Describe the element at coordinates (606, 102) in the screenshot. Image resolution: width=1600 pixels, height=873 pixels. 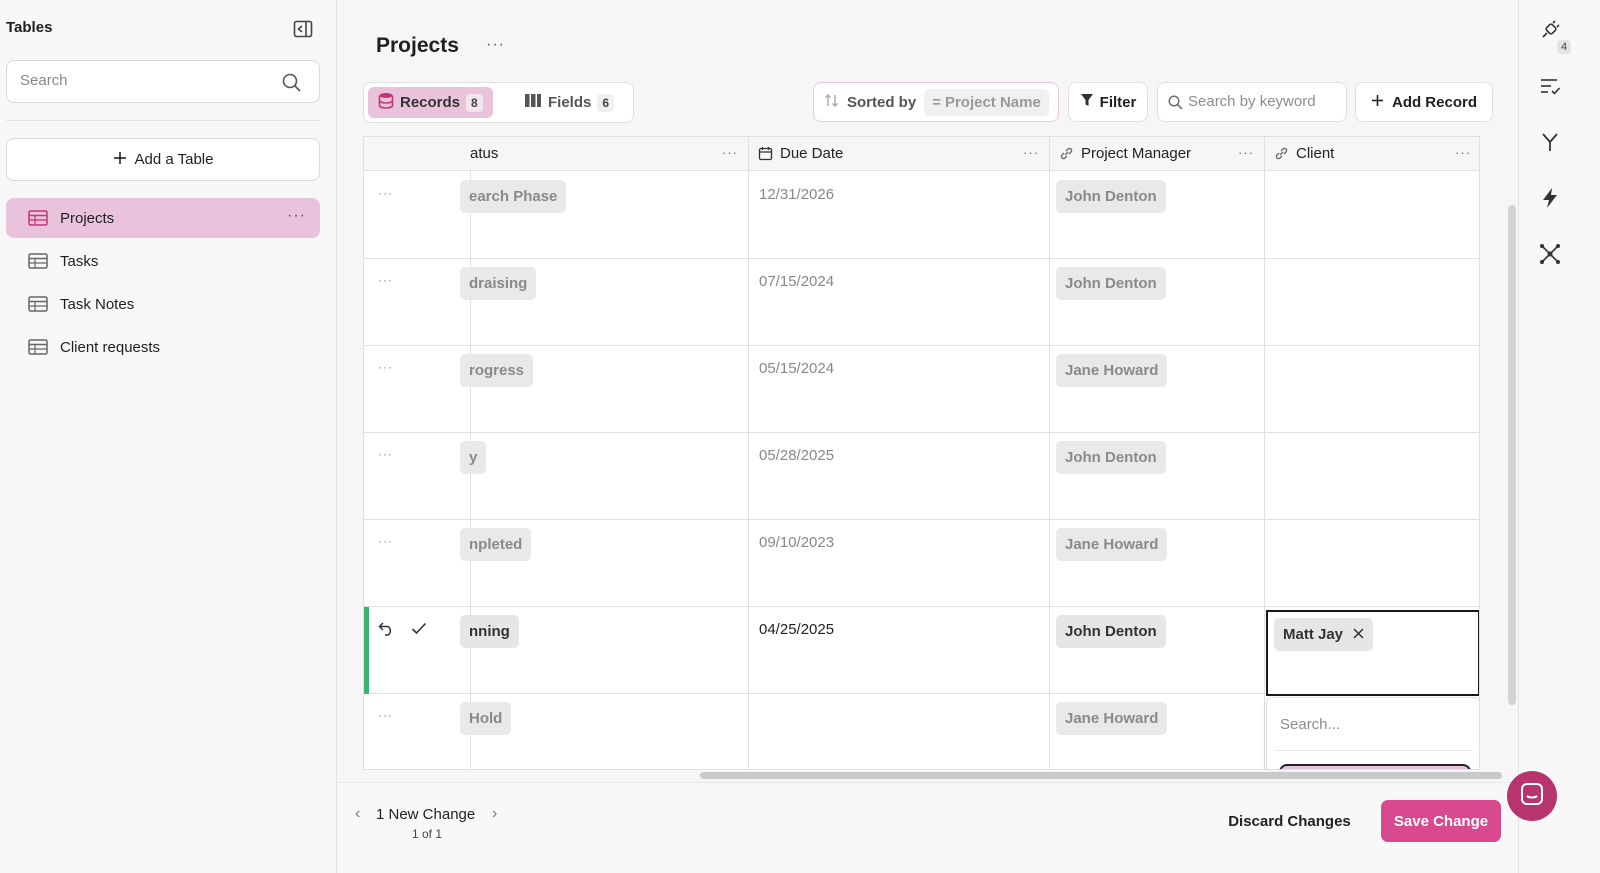
I see `field-count-badge: 6` at that location.